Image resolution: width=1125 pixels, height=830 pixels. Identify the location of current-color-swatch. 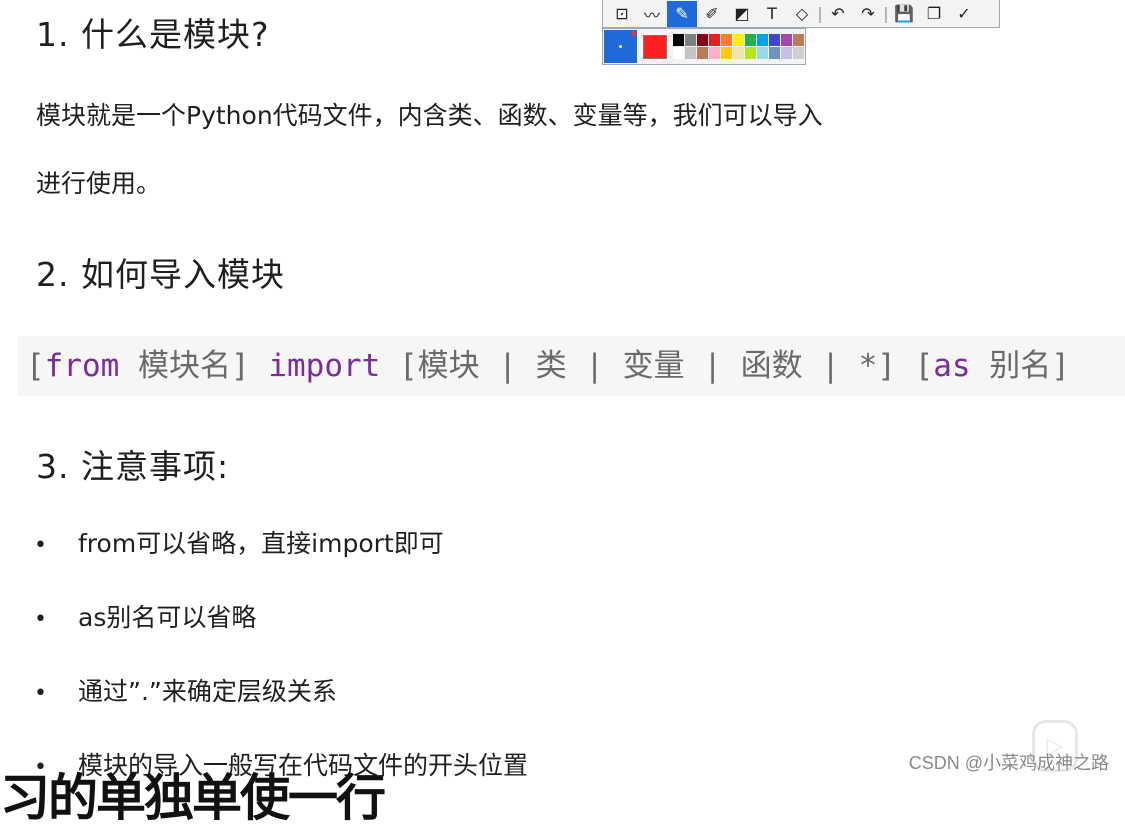
(655, 47).